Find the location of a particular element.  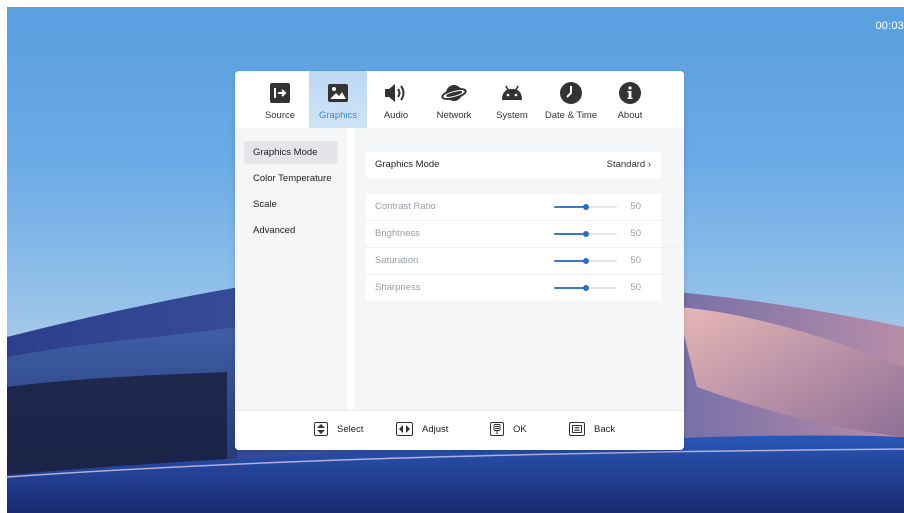

planet-icon is located at coordinates (454, 93).